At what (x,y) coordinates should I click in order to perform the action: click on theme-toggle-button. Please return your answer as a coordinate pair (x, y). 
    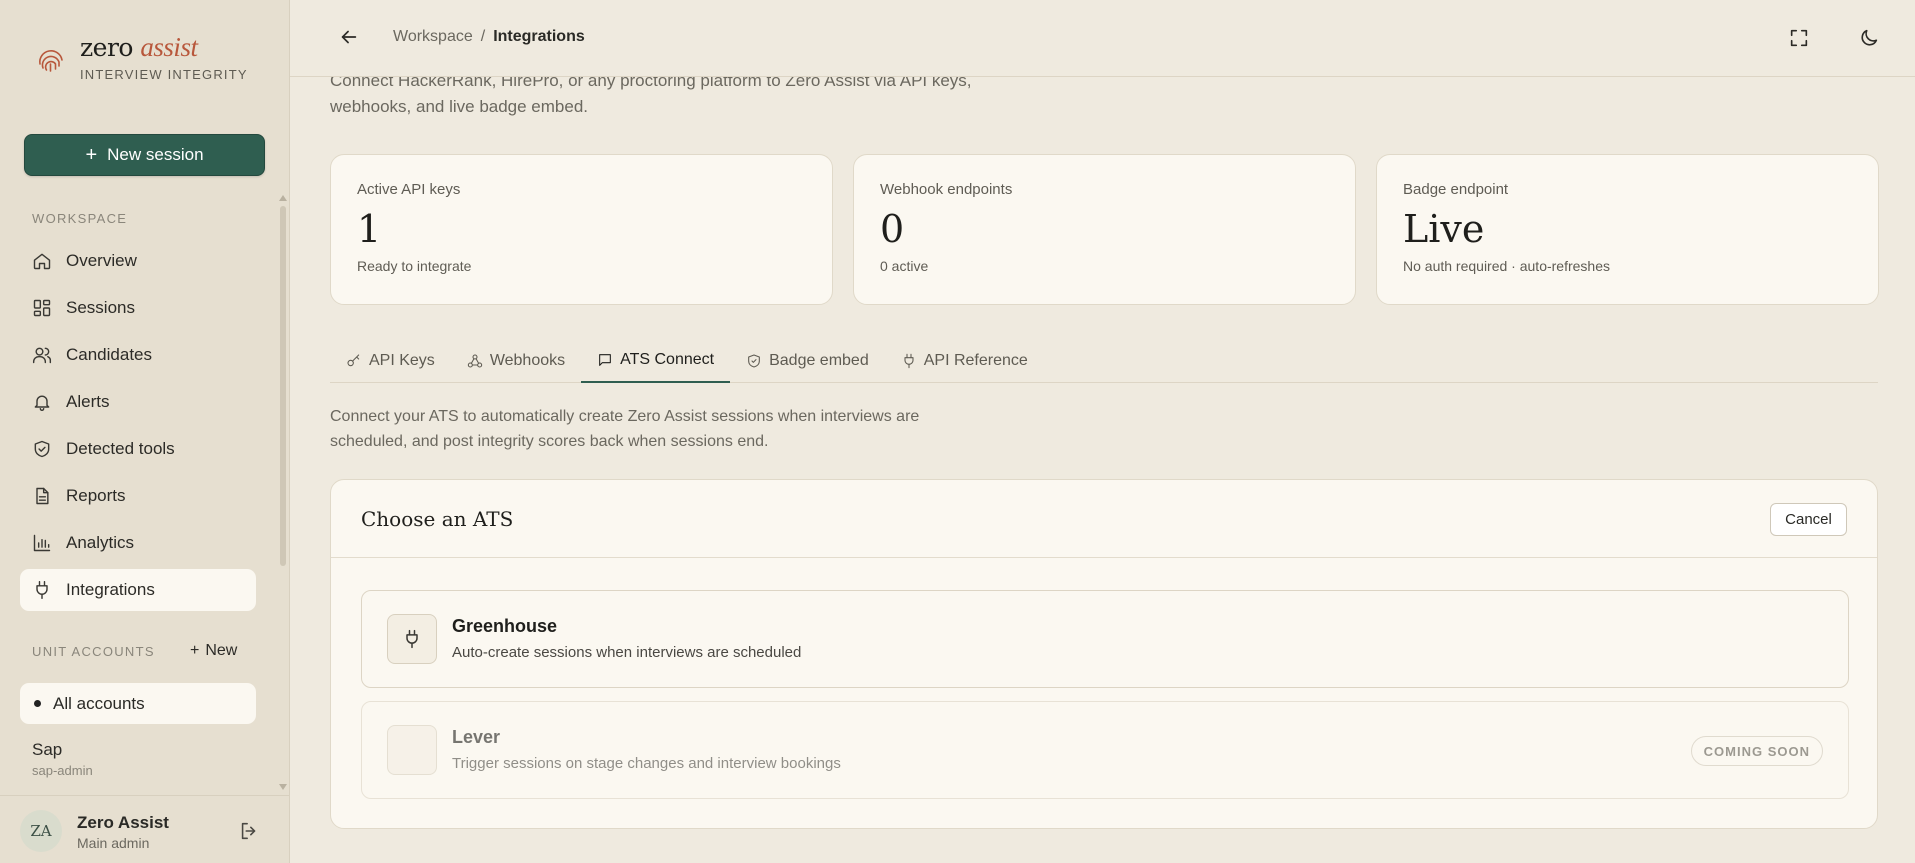
    Looking at the image, I should click on (1870, 39).